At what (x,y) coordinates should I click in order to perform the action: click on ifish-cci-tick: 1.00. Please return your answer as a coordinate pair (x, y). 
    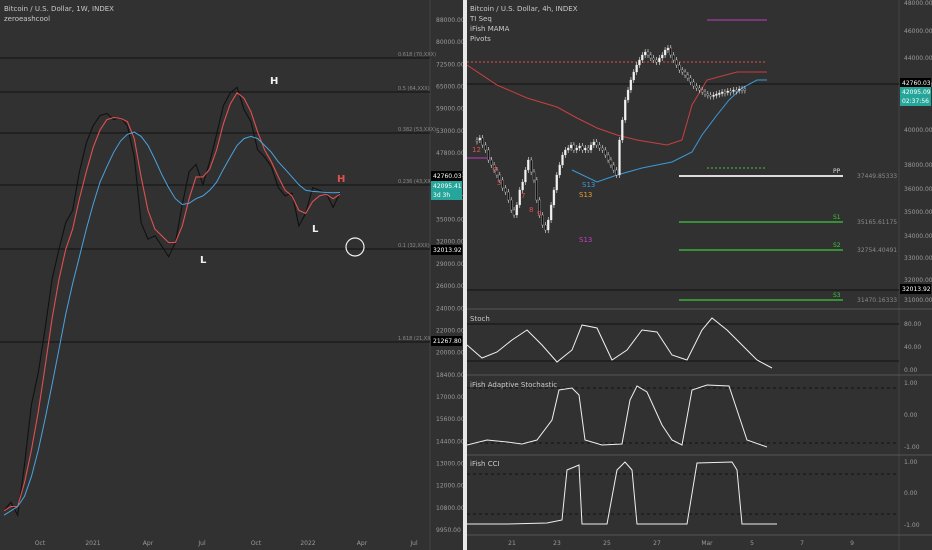
    Looking at the image, I should click on (911, 462).